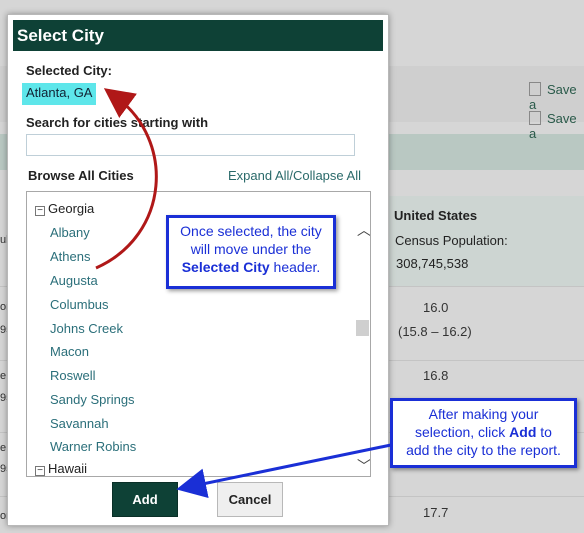 The image size is (584, 533). What do you see at coordinates (436, 307) in the screenshot?
I see `value-cell: 16.0` at bounding box center [436, 307].